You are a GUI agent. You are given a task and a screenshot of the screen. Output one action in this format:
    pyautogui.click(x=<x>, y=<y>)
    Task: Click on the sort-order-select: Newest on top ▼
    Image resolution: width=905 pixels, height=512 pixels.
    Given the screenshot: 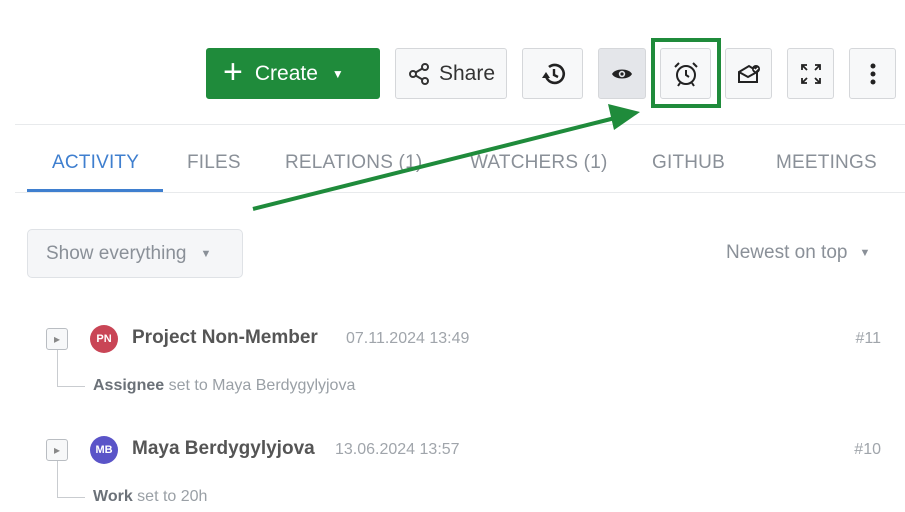 What is the action you would take?
    pyautogui.click(x=798, y=253)
    